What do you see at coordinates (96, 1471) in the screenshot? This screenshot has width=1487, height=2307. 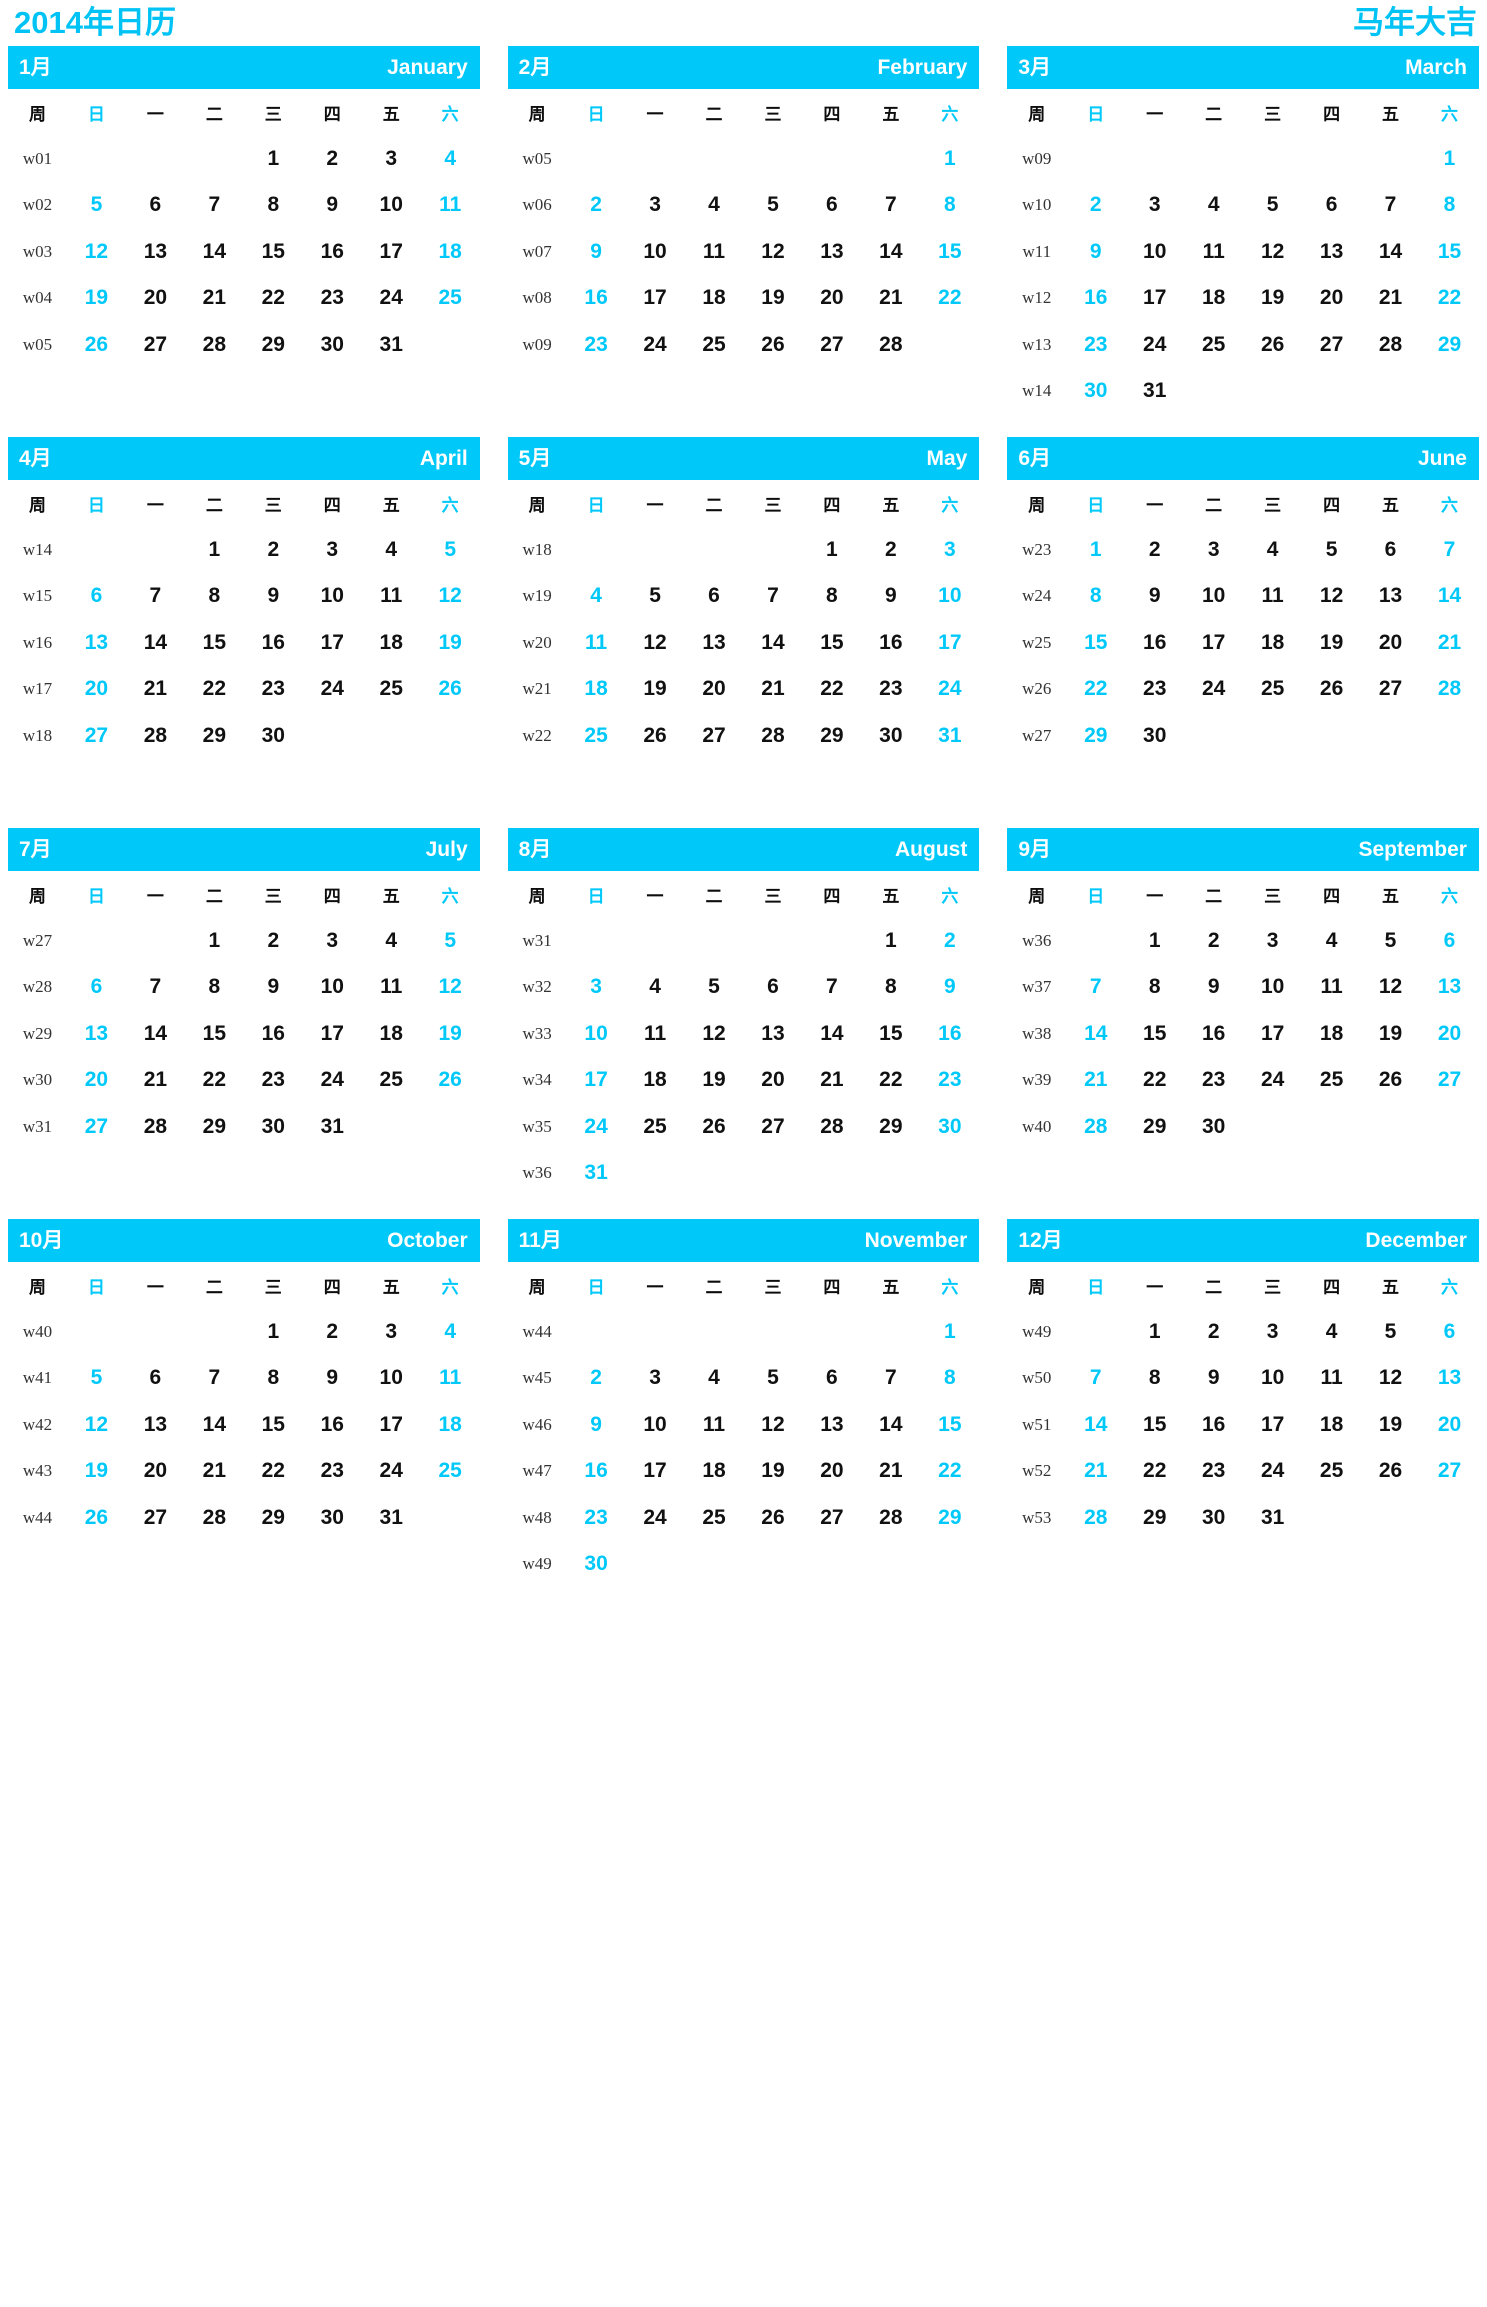 I see `day-cell: 19` at bounding box center [96, 1471].